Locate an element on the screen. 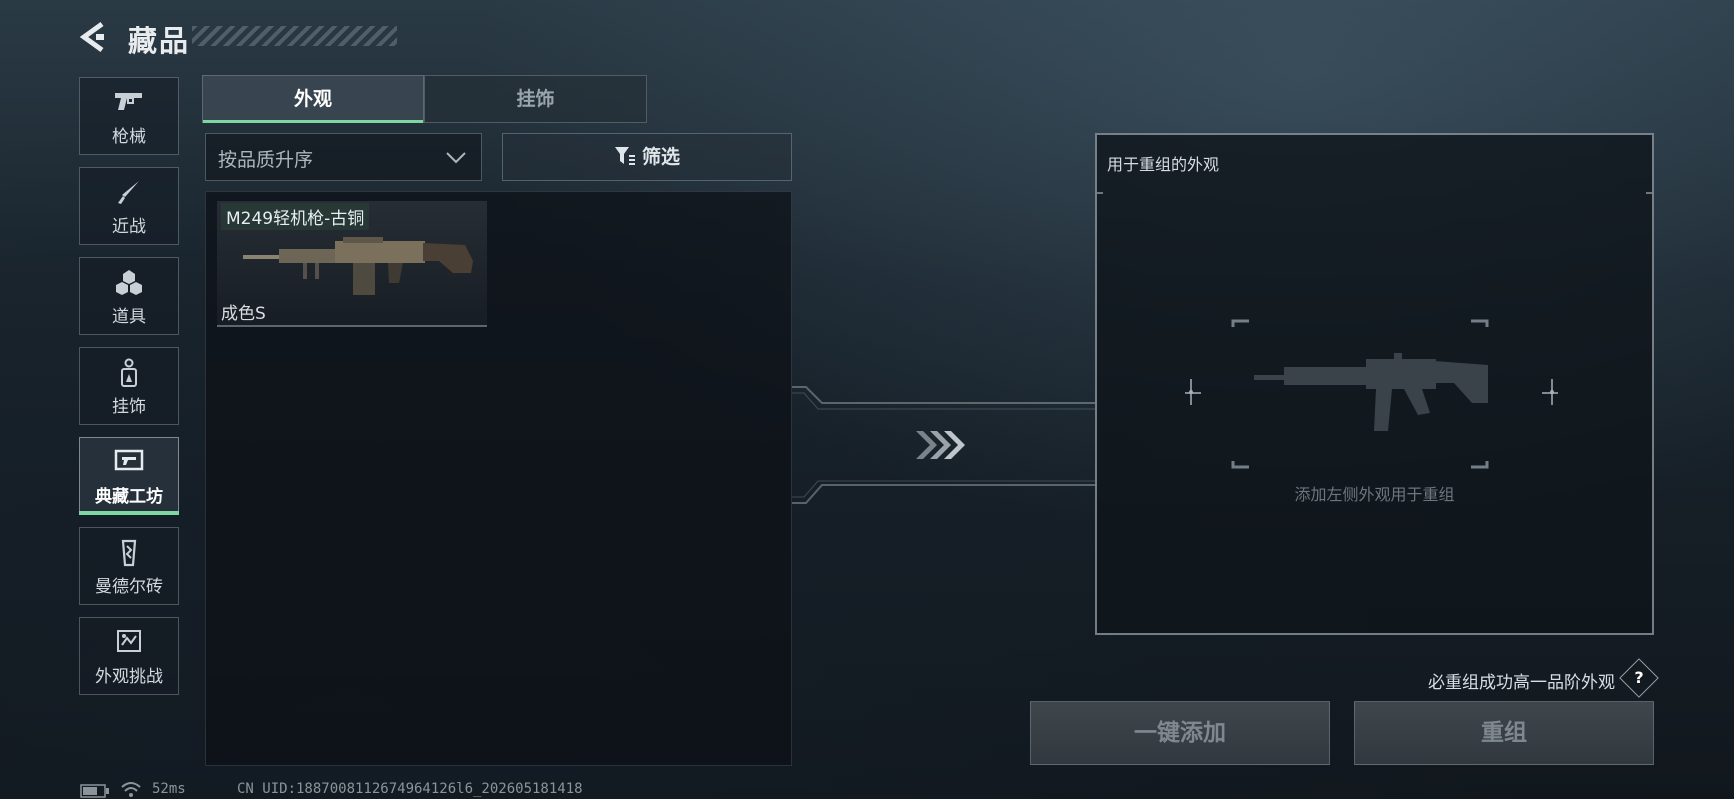 The height and width of the screenshot is (799, 1734). item-grade: 成色S is located at coordinates (243, 314).